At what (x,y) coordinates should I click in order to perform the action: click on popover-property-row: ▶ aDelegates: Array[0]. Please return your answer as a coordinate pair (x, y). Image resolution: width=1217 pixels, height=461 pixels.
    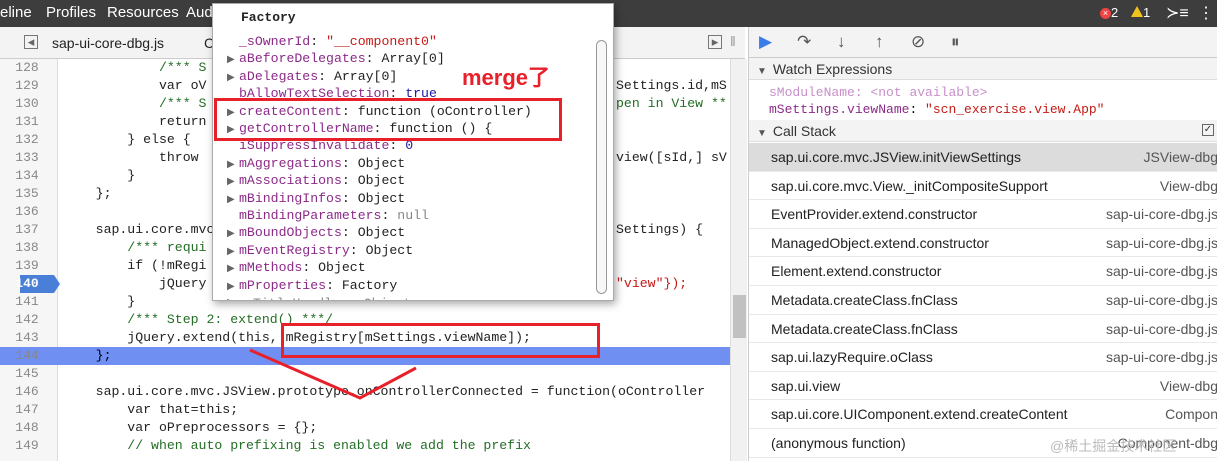
    Looking at the image, I should click on (312, 76).